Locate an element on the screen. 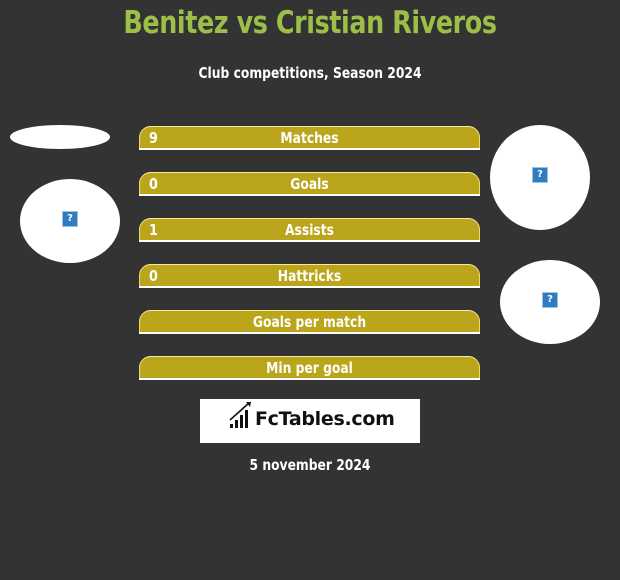 The height and width of the screenshot is (580, 620). player-left-photo: ? is located at coordinates (70, 221).